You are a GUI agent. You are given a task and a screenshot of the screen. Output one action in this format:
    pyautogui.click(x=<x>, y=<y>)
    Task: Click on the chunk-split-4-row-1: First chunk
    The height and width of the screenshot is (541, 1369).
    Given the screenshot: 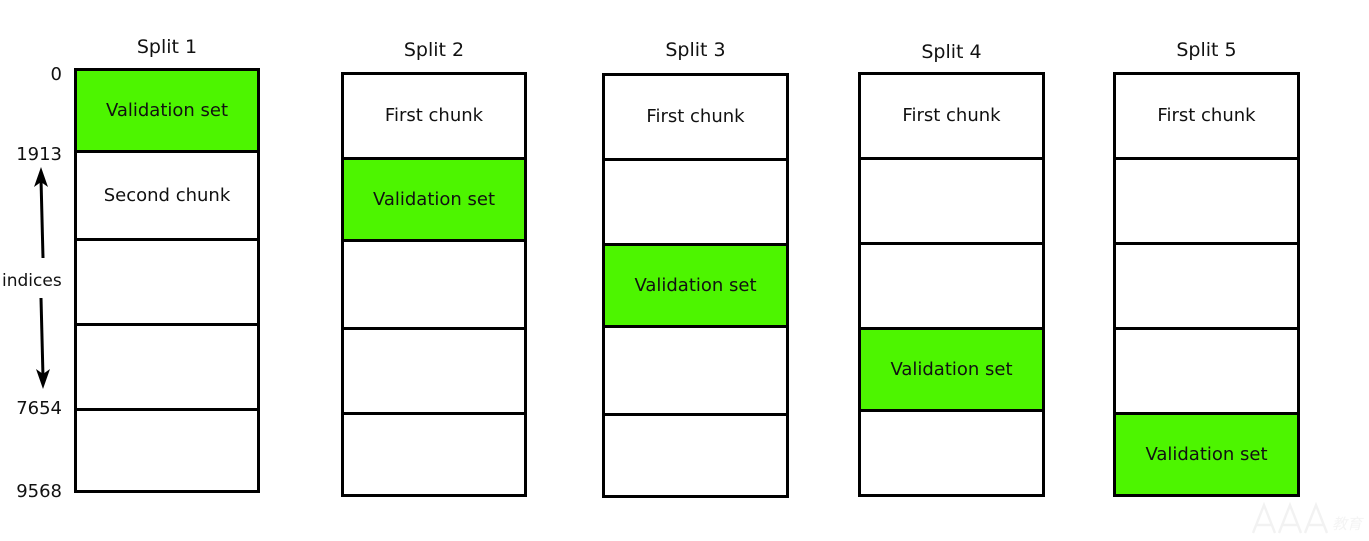 What is the action you would take?
    pyautogui.click(x=951, y=114)
    